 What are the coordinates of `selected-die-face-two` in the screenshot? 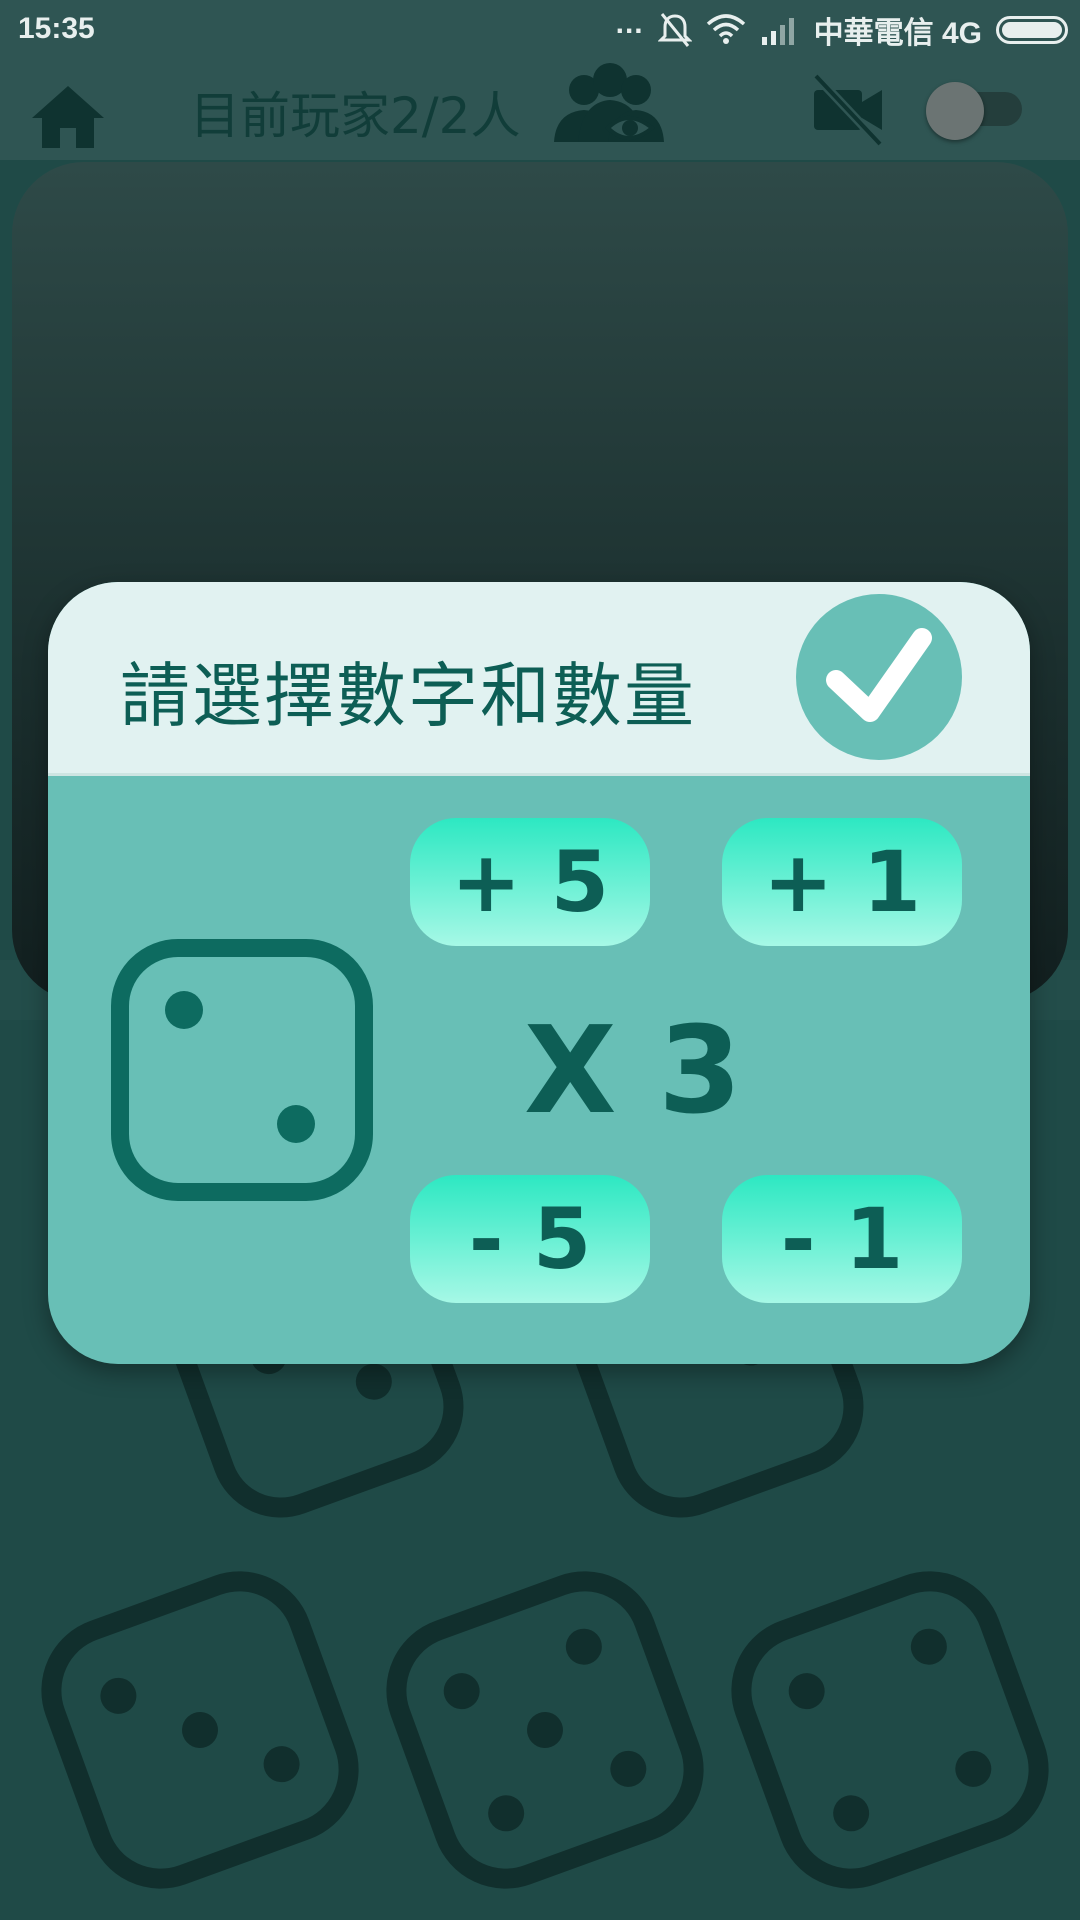 It's located at (242, 1070).